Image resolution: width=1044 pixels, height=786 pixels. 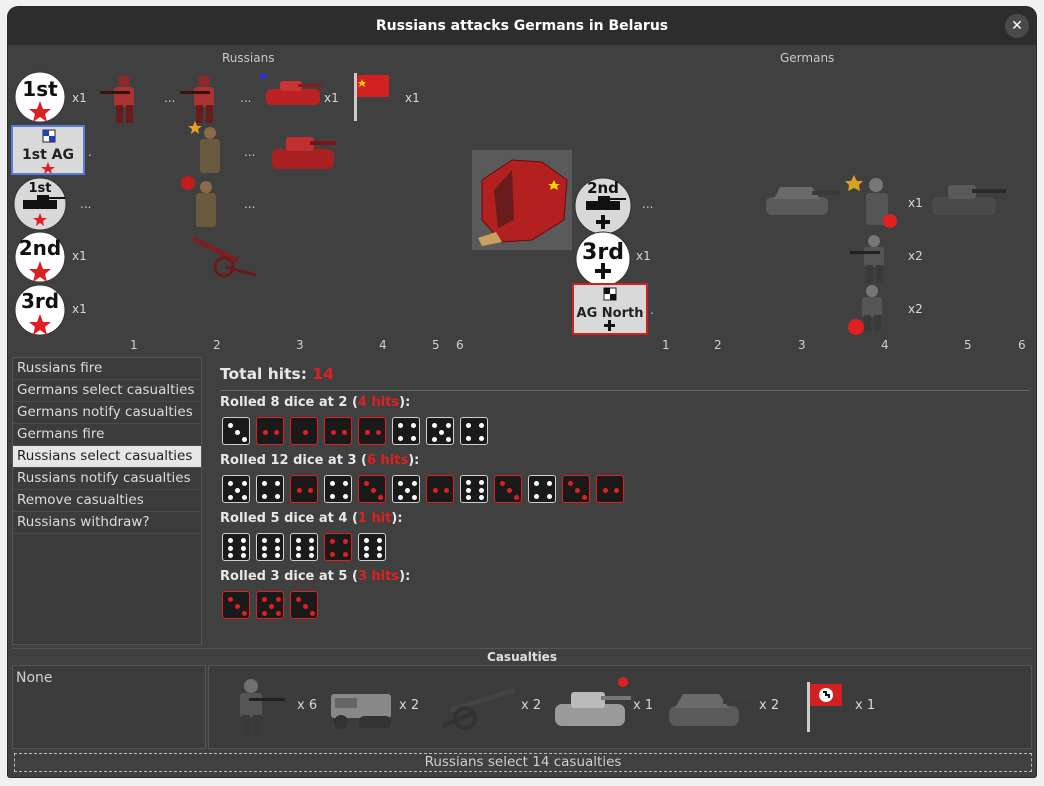 I want to click on step-item: Russians withdraw?, so click(x=107, y=523).